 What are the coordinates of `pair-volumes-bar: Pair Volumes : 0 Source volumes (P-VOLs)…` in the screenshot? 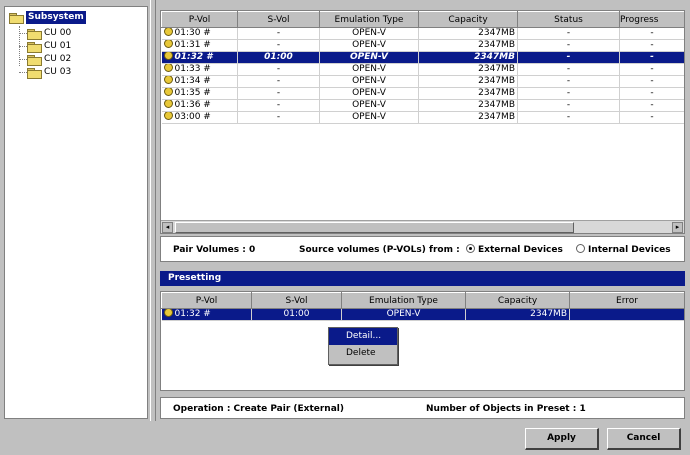 It's located at (422, 249).